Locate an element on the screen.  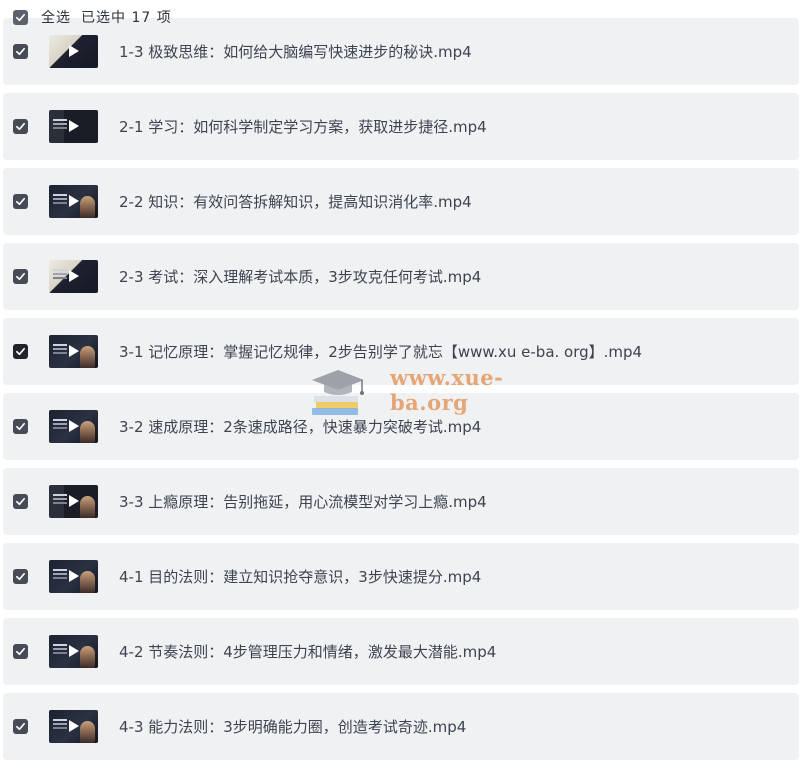
list-item: 4-1 目的法则：建立知识抢夺意识，3步快速提分.mp4 is located at coordinates (401, 576).